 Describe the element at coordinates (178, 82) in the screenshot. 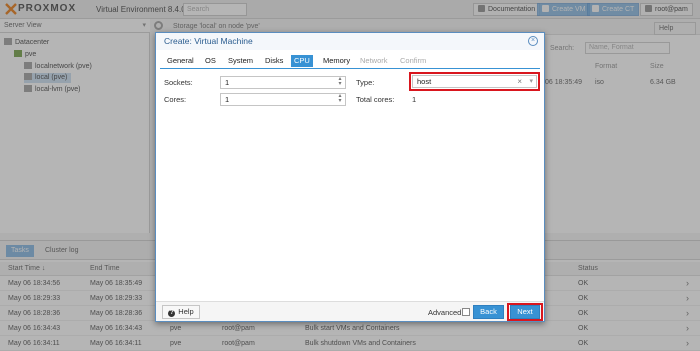

I see `sockets-label: Sockets:` at that location.